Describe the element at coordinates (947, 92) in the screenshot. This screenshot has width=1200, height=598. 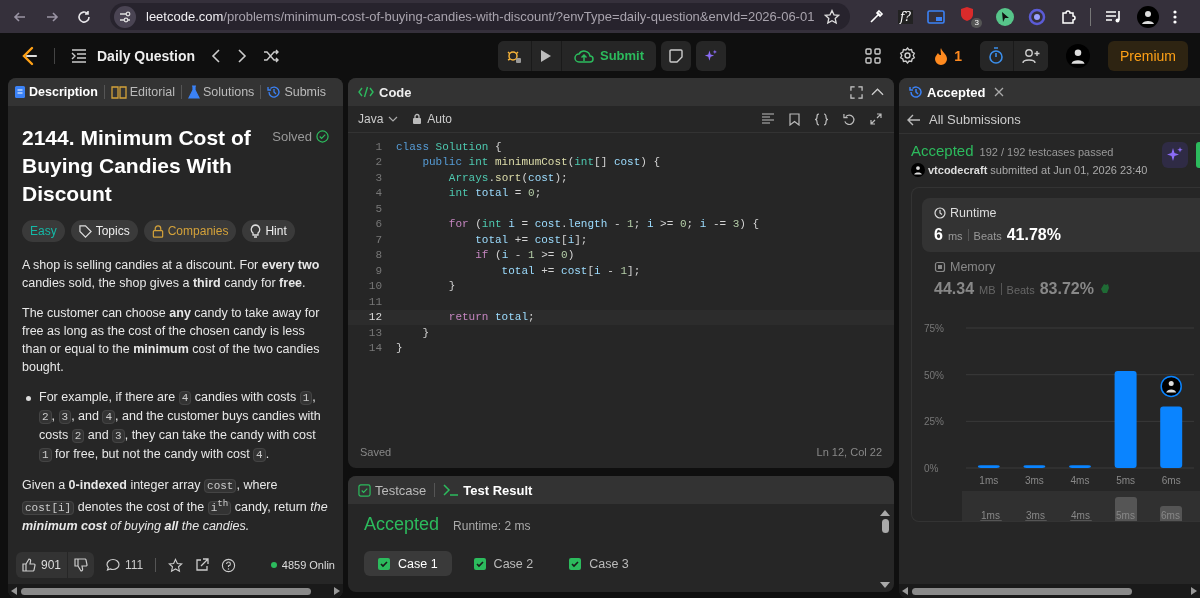
I see `submission-tab: Accepted` at that location.